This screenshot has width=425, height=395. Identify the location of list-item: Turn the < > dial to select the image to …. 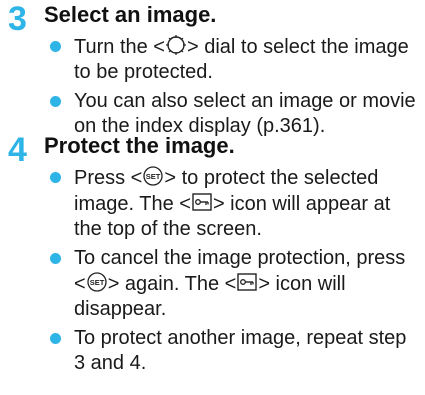
(212, 59).